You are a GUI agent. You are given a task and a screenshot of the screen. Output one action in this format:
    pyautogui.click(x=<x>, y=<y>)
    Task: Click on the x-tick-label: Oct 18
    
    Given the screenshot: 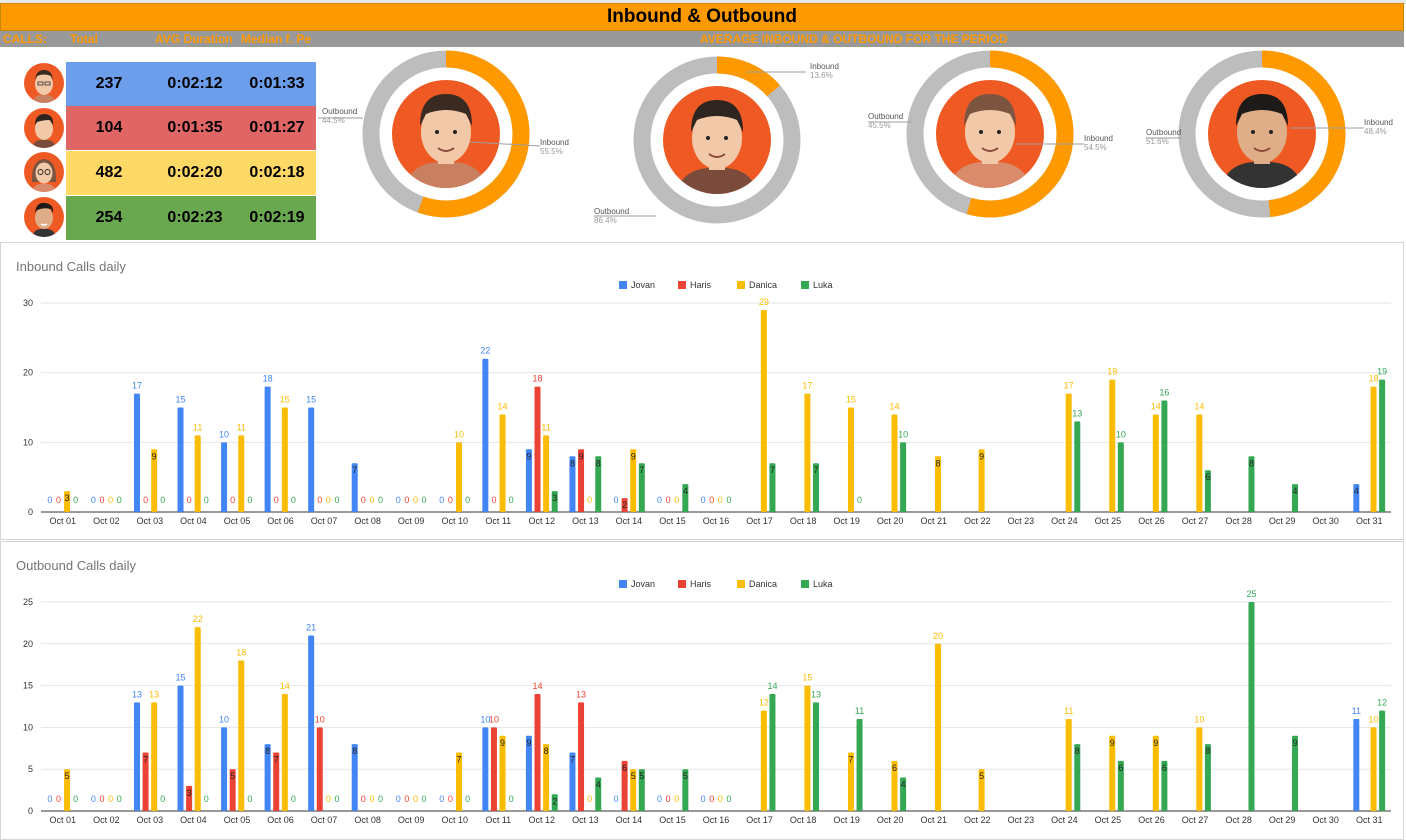 What is the action you would take?
    pyautogui.click(x=803, y=521)
    